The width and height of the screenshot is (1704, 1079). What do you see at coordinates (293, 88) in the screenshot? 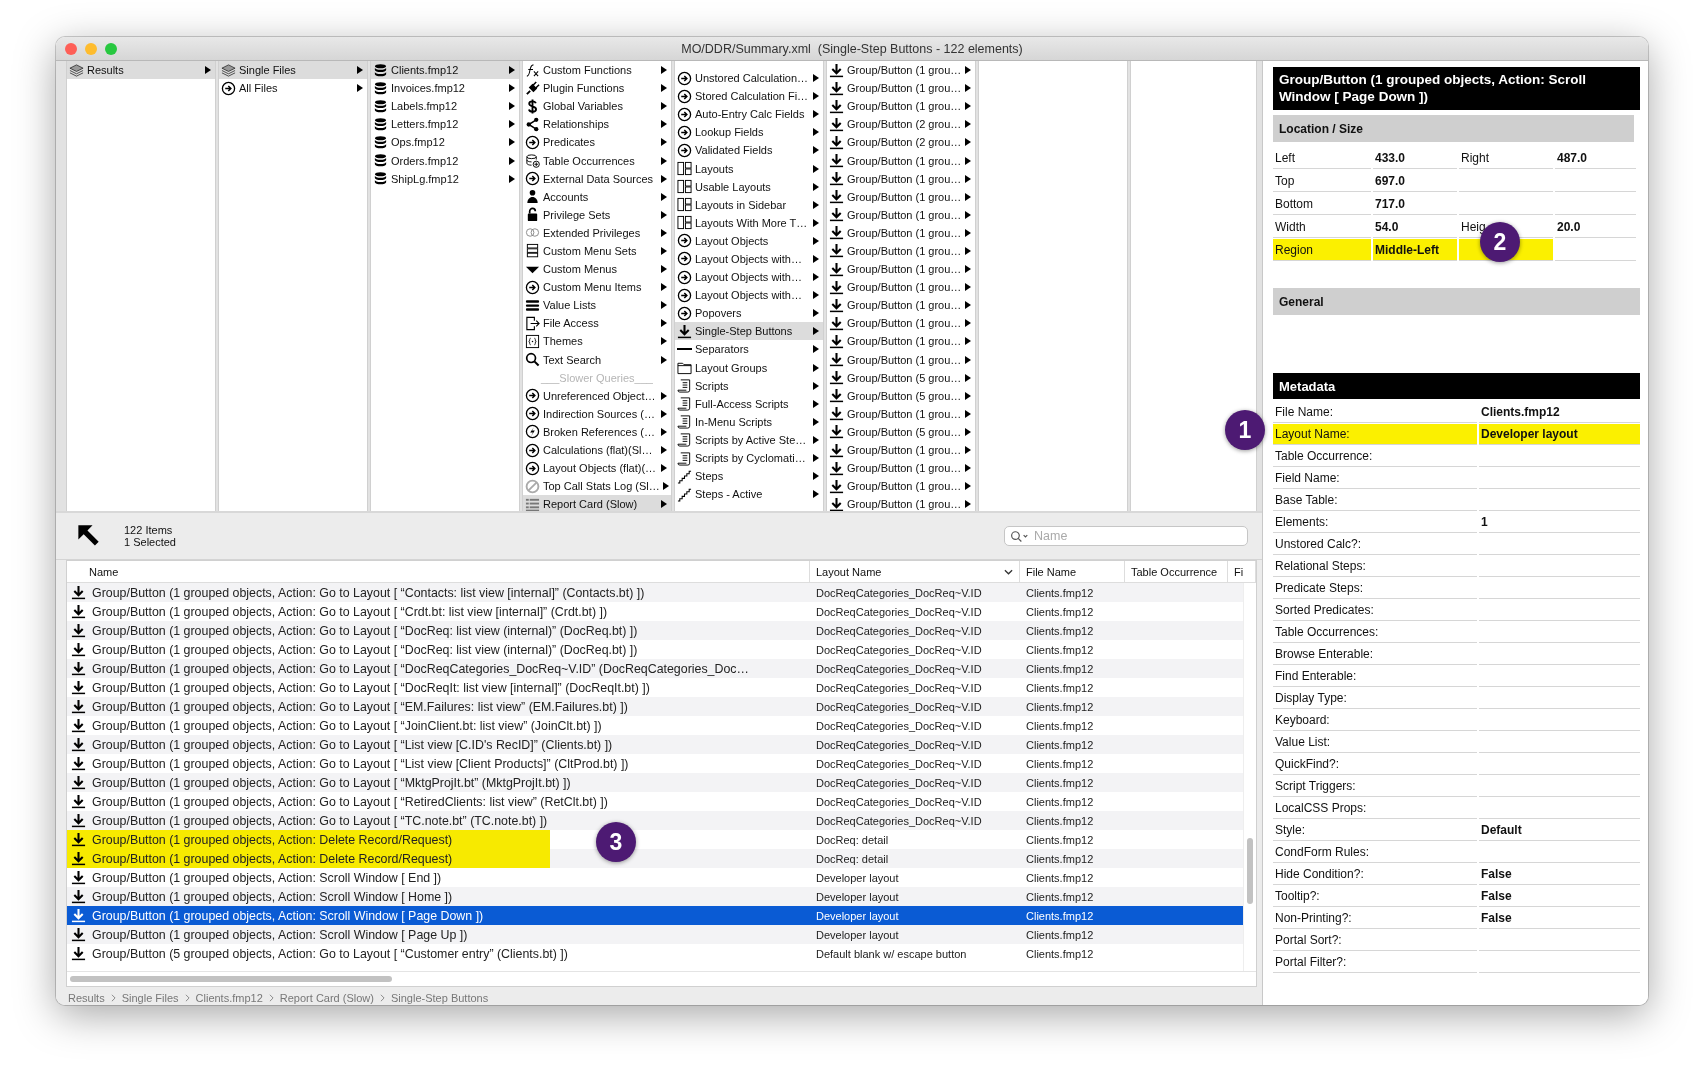
I see `browser-item: All Files` at bounding box center [293, 88].